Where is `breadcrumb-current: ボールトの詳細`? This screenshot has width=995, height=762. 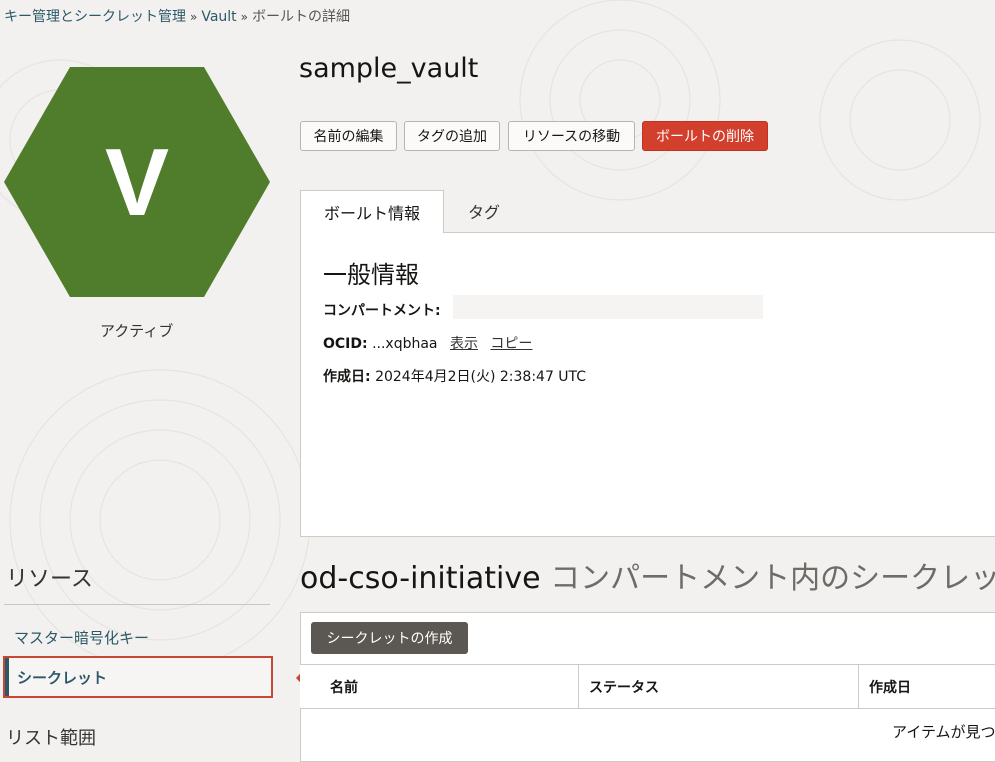
breadcrumb-current: ボールトの詳細 is located at coordinates (301, 17).